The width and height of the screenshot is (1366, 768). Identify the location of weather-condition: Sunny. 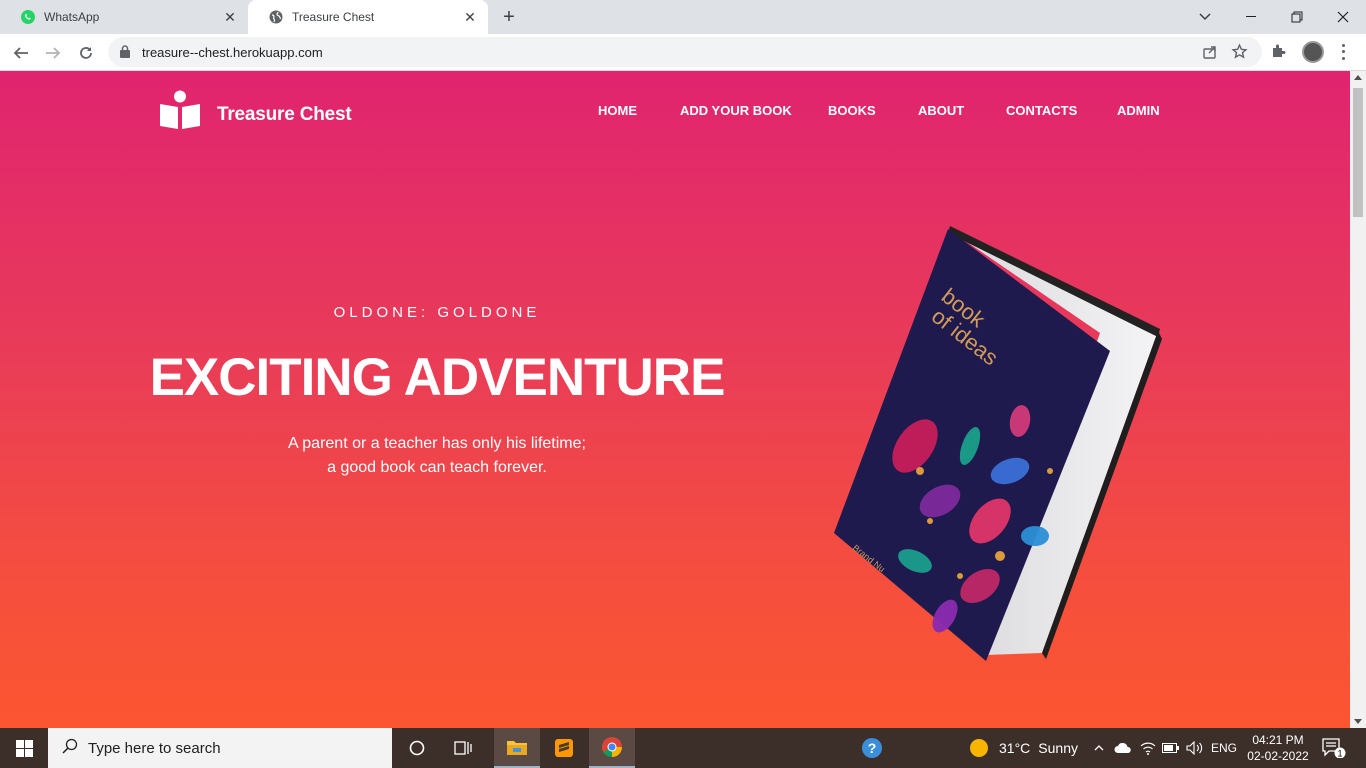
(1058, 748).